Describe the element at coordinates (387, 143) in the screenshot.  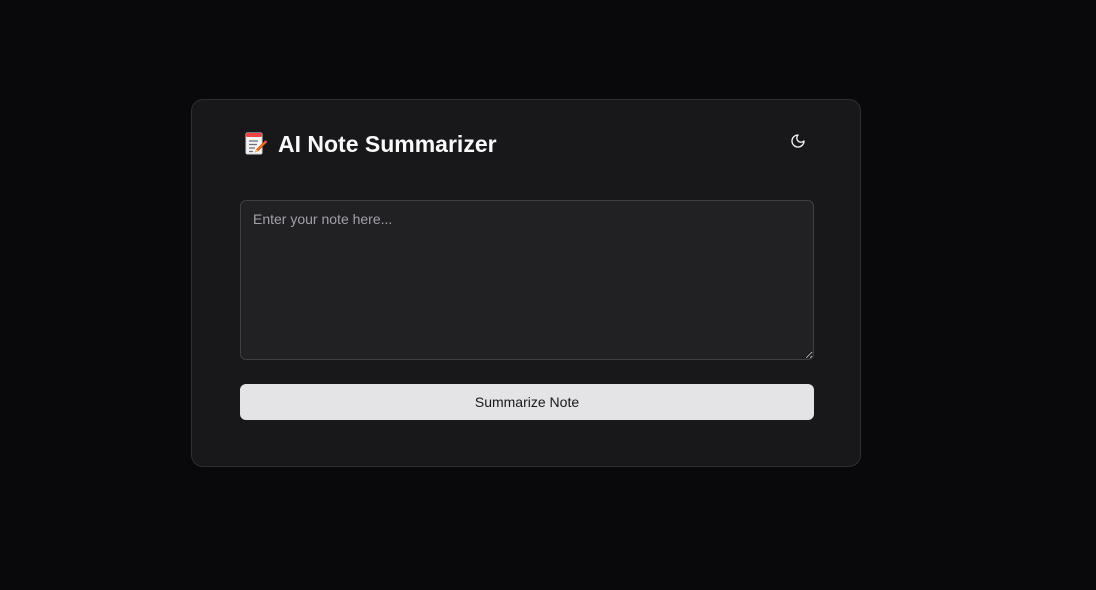
I see `page-title-text: AI Note Summarizer` at that location.